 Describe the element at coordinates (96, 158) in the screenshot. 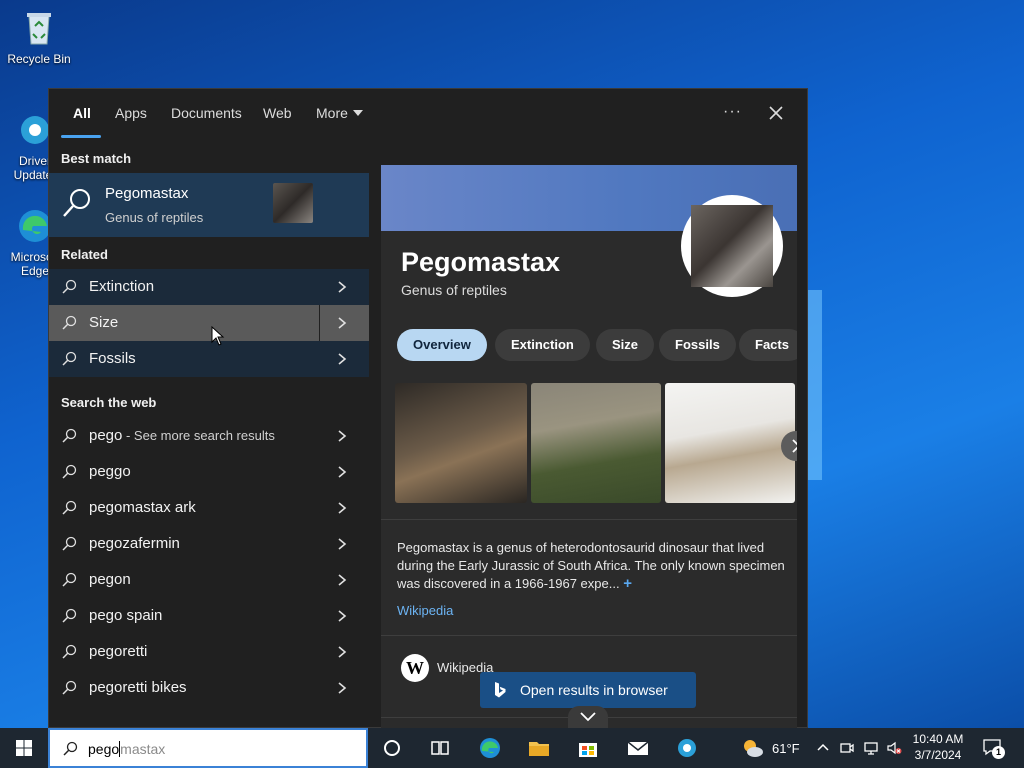

I see `best-match-heading: Best match` at that location.